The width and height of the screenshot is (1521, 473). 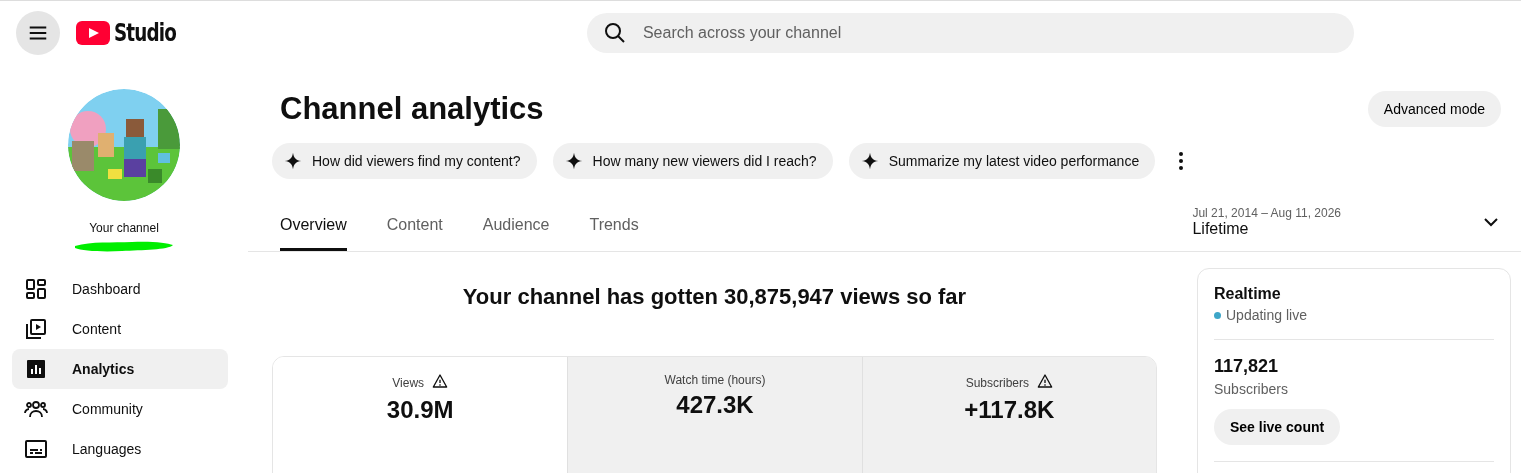 What do you see at coordinates (120, 289) in the screenshot?
I see `nav-item: Dashboard` at bounding box center [120, 289].